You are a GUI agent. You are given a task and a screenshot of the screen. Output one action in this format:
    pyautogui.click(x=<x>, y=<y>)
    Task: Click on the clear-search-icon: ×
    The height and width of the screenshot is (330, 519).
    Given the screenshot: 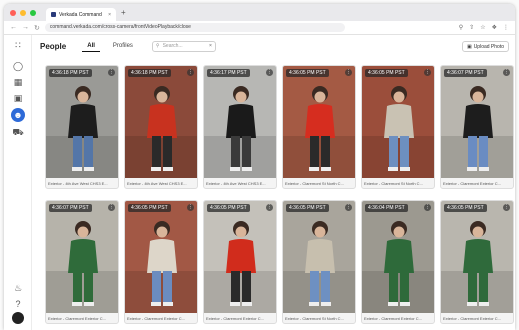 What is the action you would take?
    pyautogui.click(x=210, y=46)
    